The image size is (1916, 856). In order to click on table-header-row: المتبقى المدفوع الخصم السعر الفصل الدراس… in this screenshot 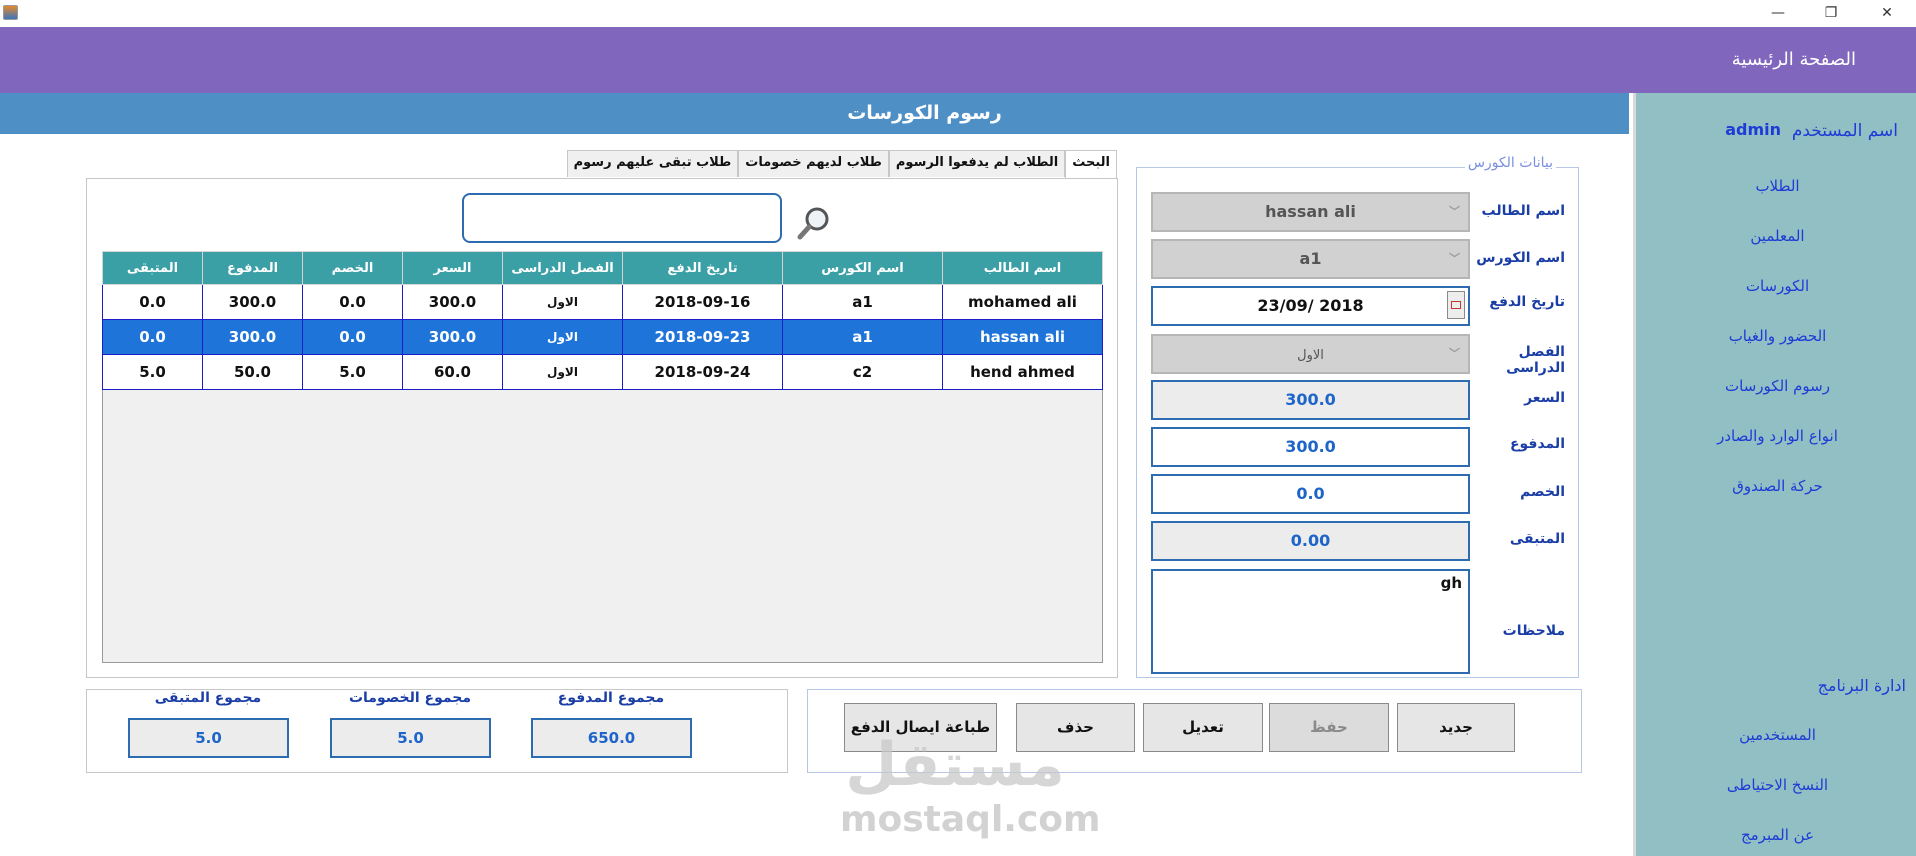, I will do `click(602, 268)`.